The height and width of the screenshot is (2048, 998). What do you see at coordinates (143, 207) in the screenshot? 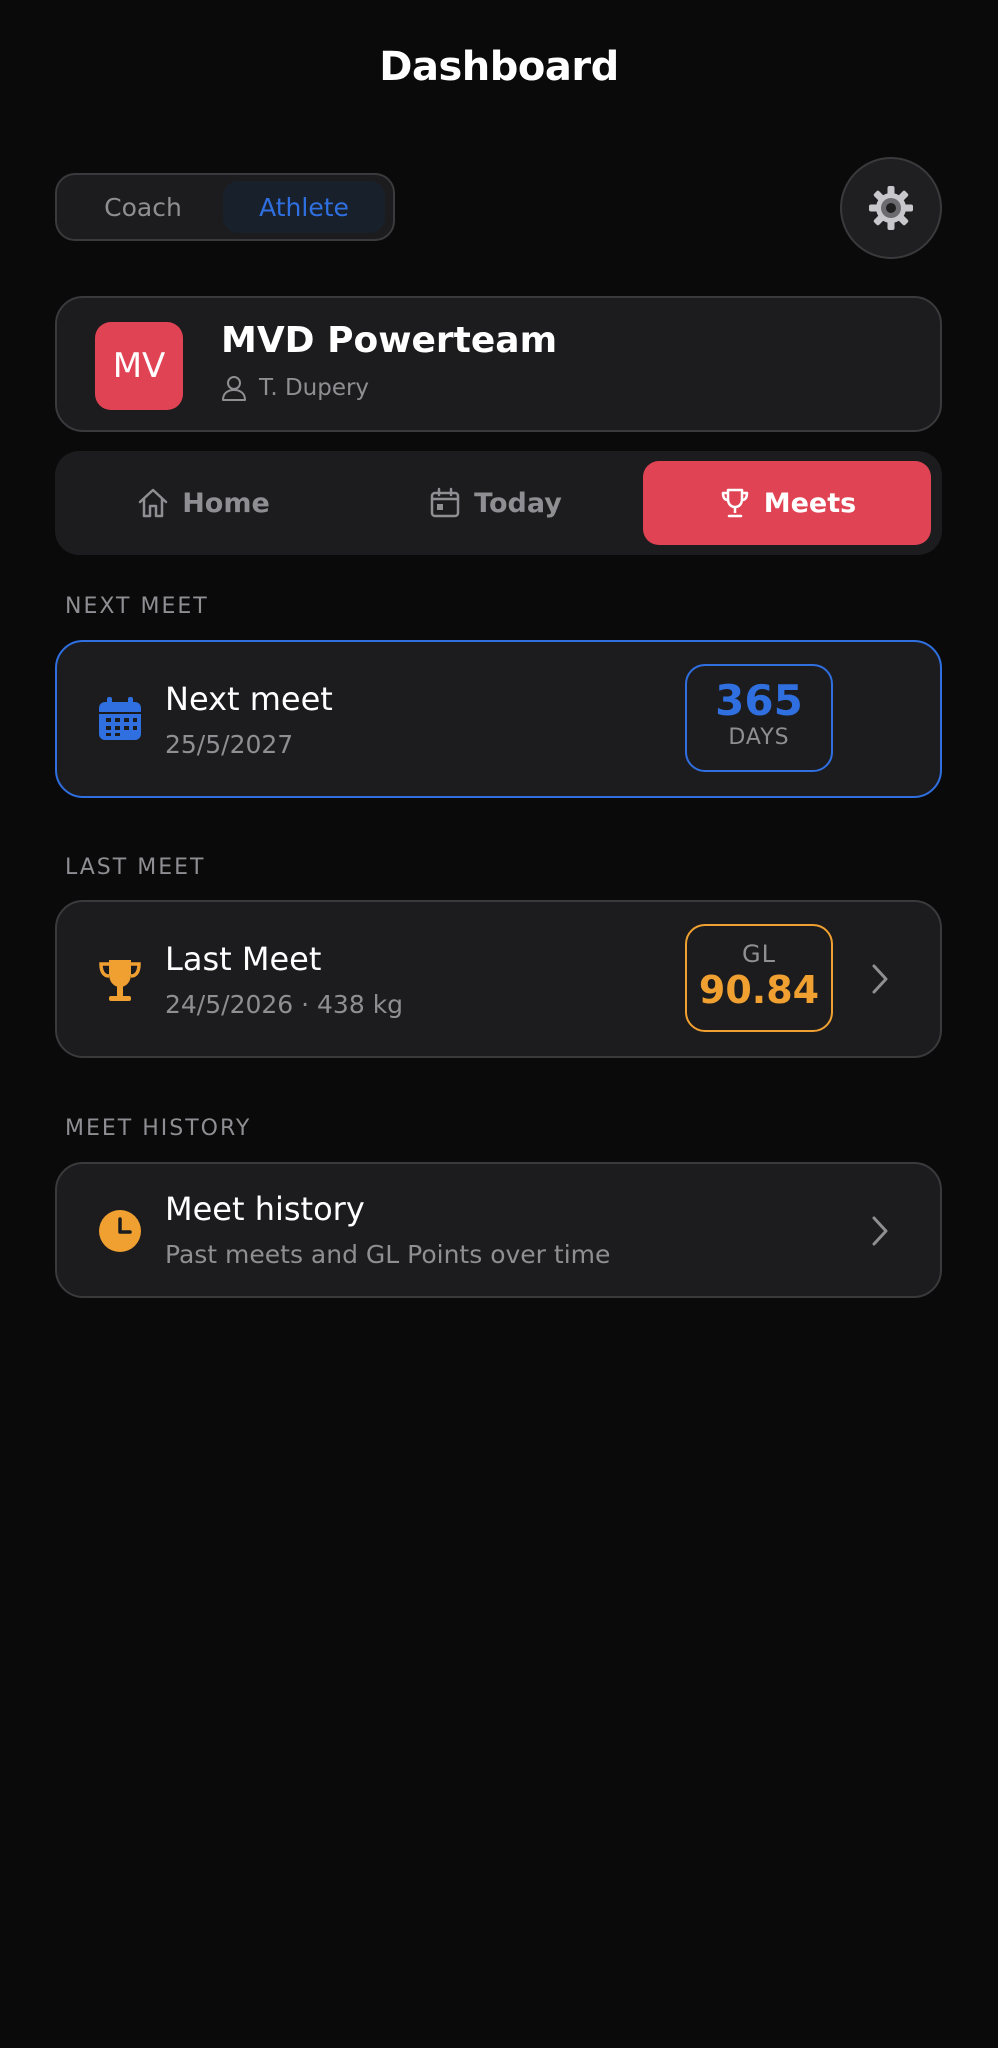
I see `role-coach-option: Coach` at bounding box center [143, 207].